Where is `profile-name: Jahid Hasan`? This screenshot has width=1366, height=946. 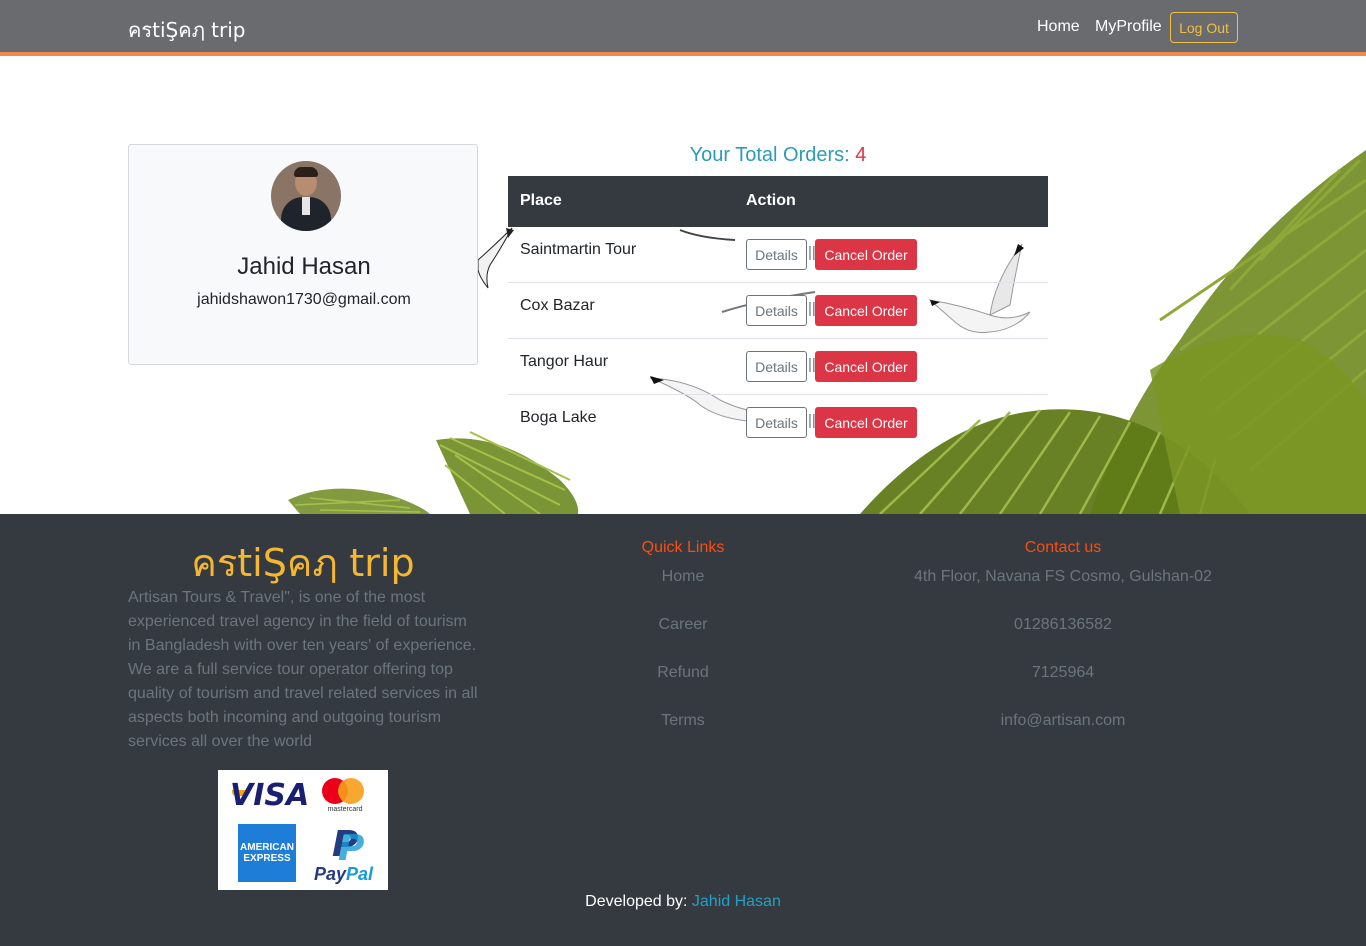 profile-name: Jahid Hasan is located at coordinates (304, 266).